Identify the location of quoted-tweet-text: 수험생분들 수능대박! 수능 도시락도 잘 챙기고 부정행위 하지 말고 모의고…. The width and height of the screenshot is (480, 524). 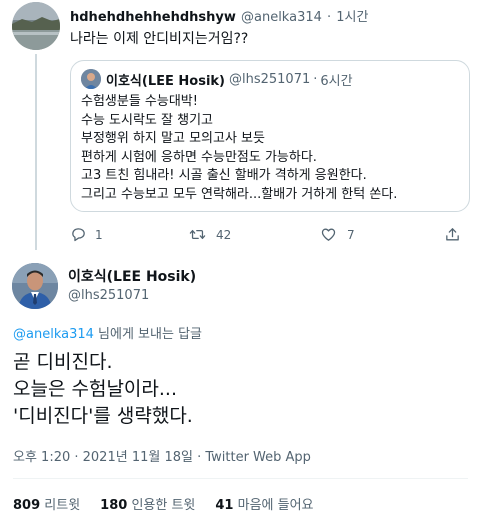
(239, 148).